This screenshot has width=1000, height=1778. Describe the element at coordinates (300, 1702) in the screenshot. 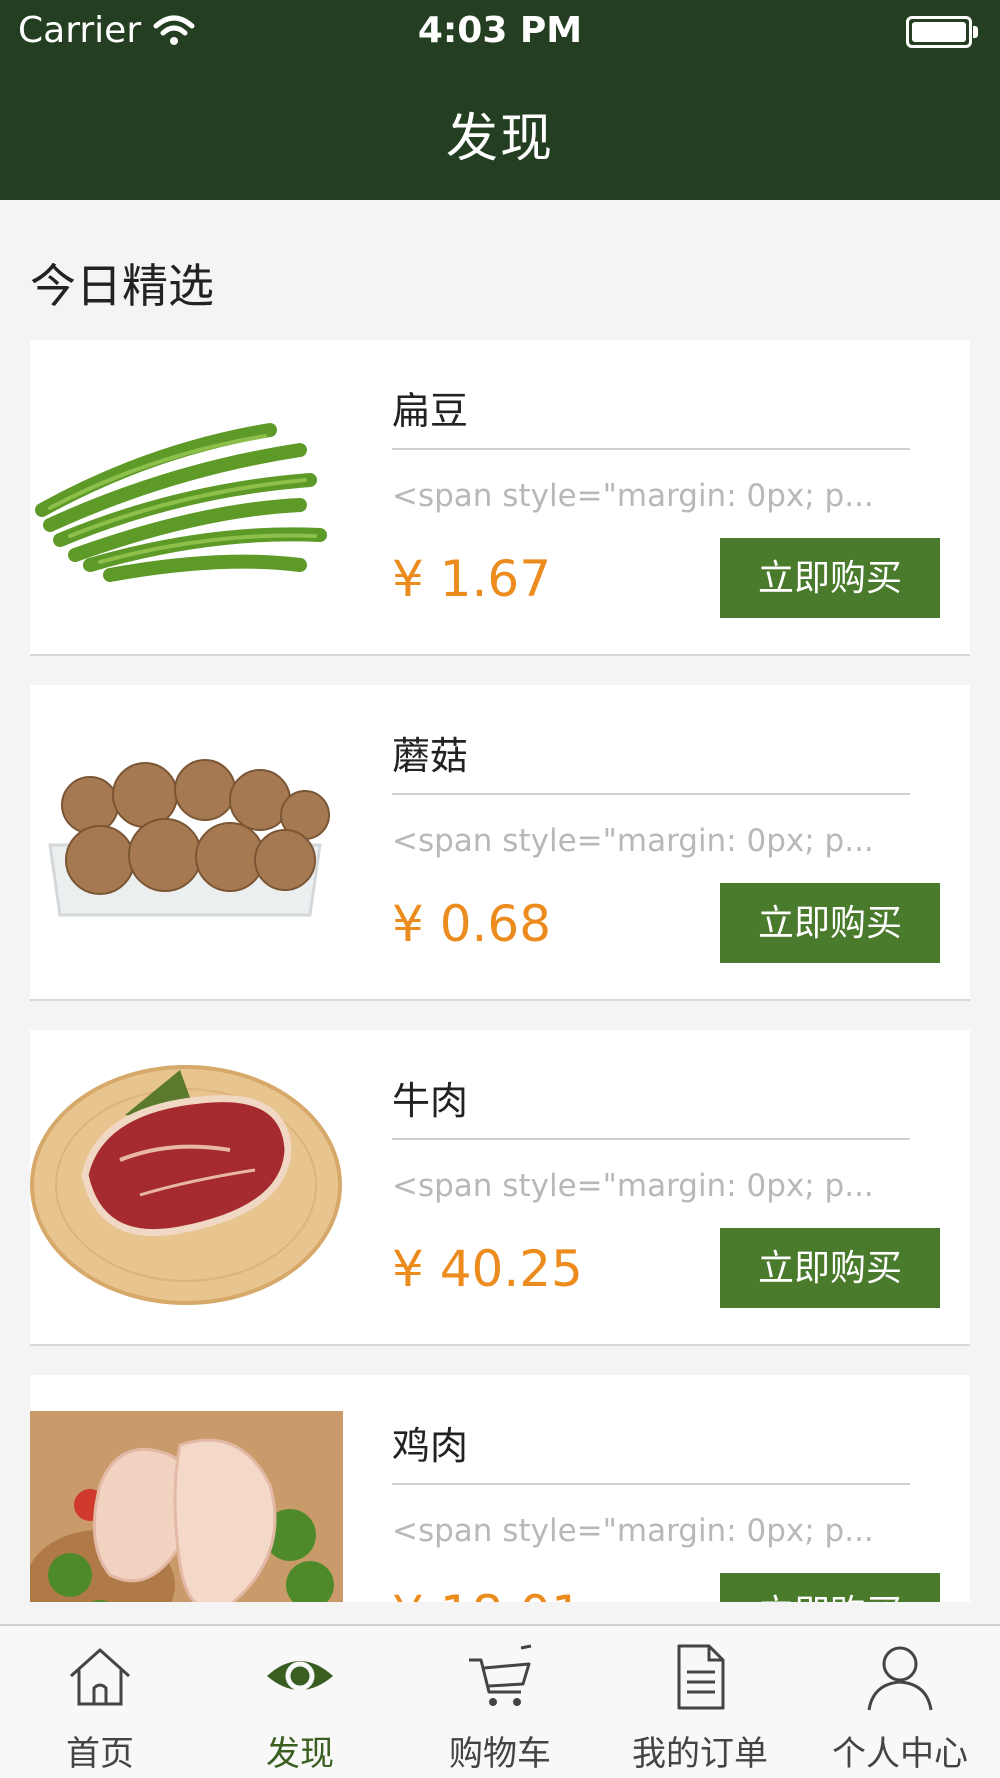

I see `tab-discover: 发现` at that location.